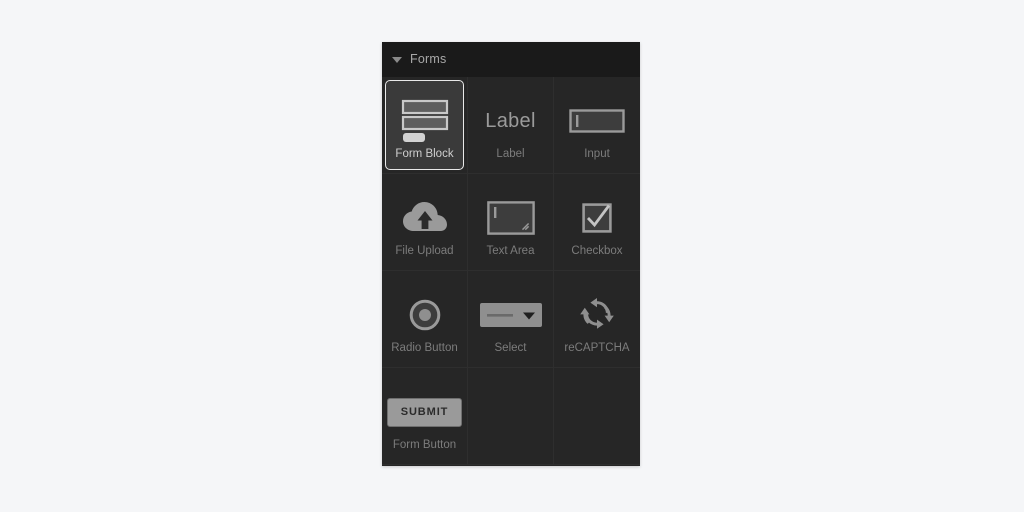  I want to click on panel-title: Forms, so click(428, 59).